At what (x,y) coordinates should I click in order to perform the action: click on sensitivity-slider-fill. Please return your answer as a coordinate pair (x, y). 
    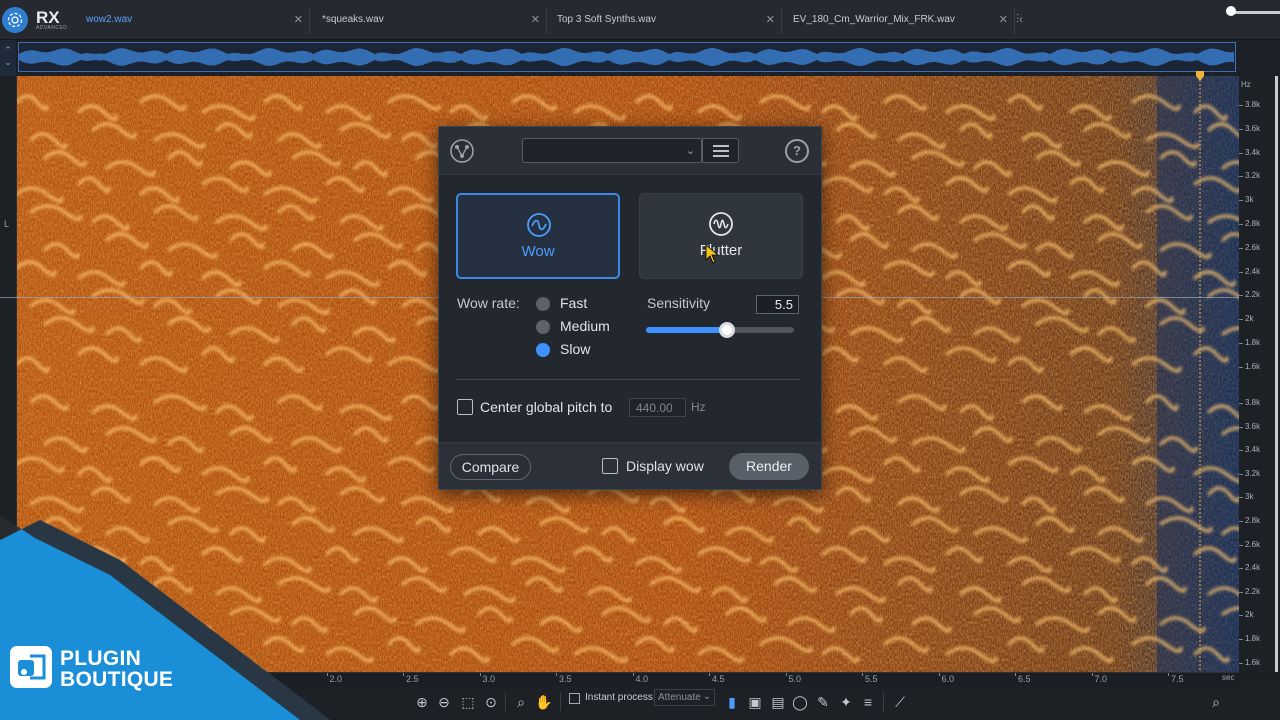
    Looking at the image, I should click on (687, 330).